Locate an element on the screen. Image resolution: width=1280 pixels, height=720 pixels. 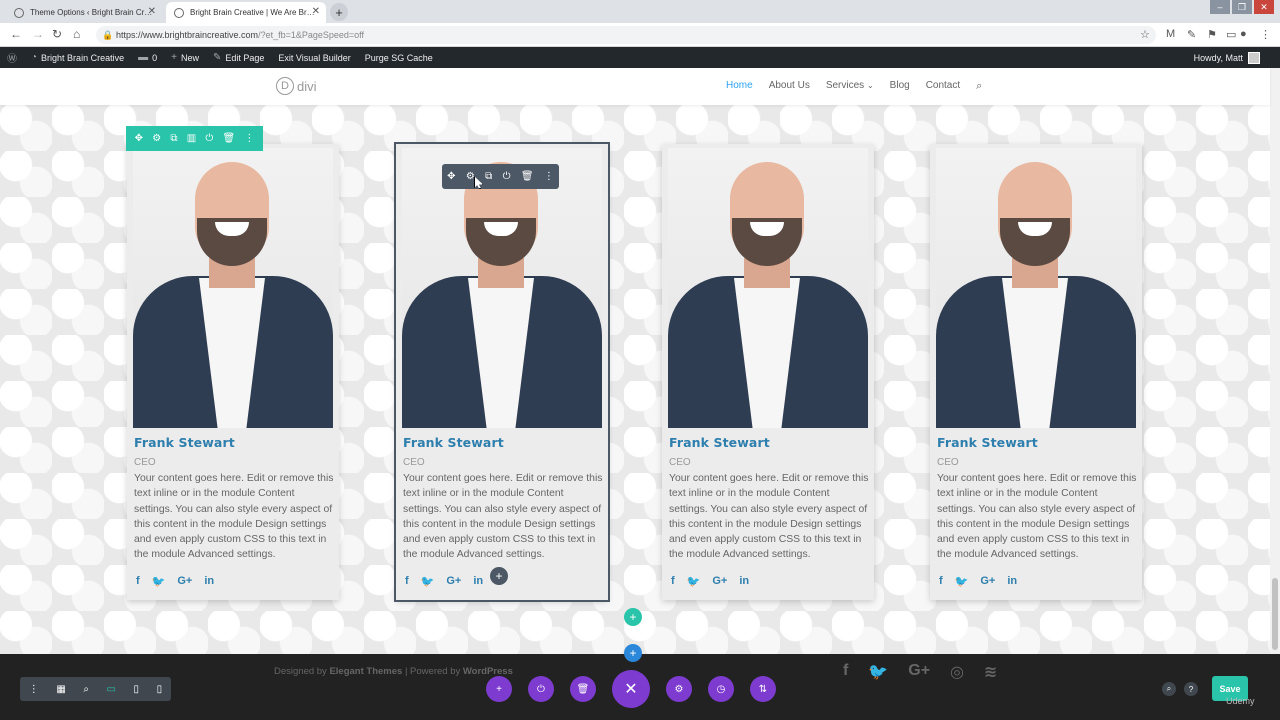
history-icon: ◷ is located at coordinates (721, 689).